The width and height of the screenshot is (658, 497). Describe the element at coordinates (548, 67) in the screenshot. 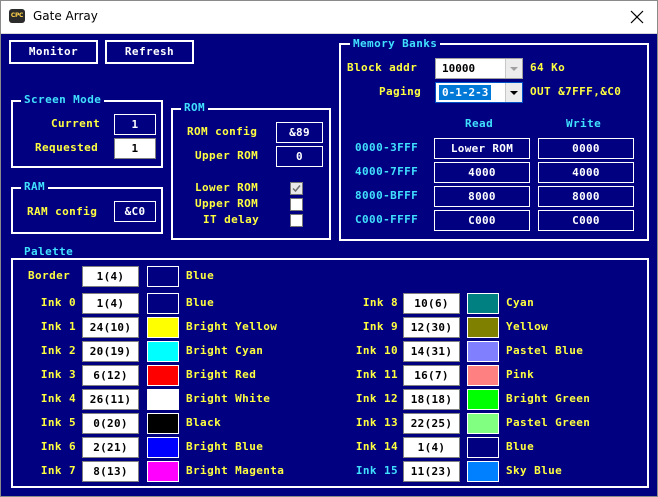

I see `block-addr-unit: 64 Ko` at that location.